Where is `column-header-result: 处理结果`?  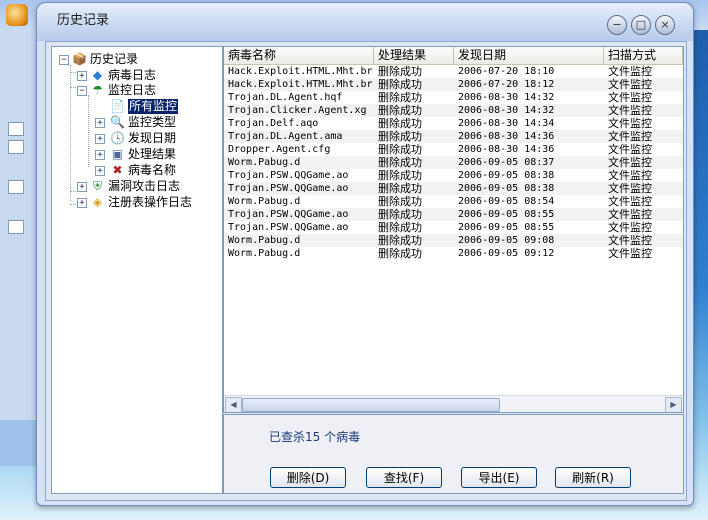 column-header-result: 处理结果 is located at coordinates (414, 55).